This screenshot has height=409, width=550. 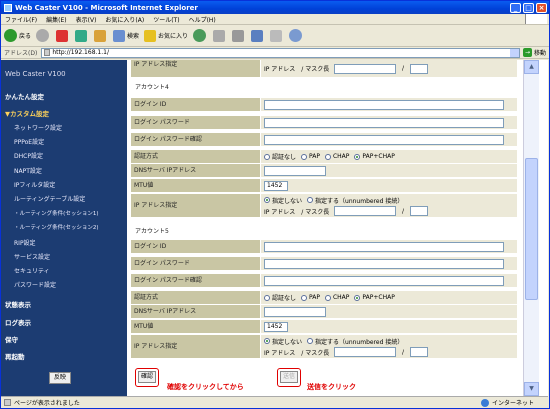 What do you see at coordinates (534, 52) in the screenshot?
I see `go-button: → 移動` at bounding box center [534, 52].